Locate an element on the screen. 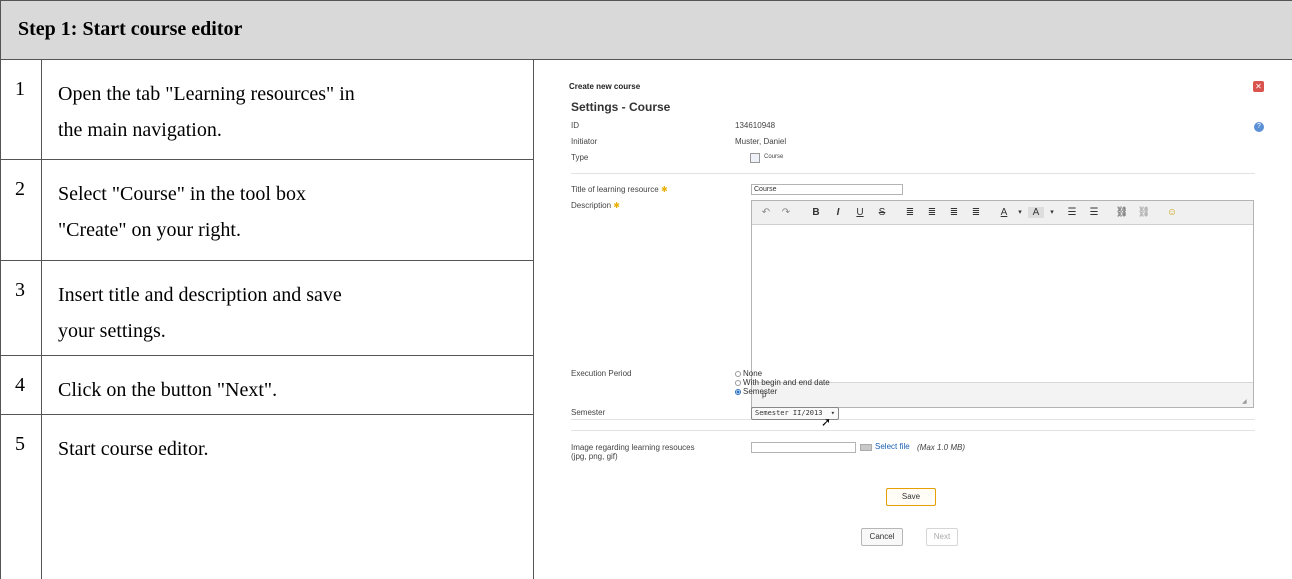 The image size is (1292, 579). step-header: Step 1: Start course editor is located at coordinates (646, 30).